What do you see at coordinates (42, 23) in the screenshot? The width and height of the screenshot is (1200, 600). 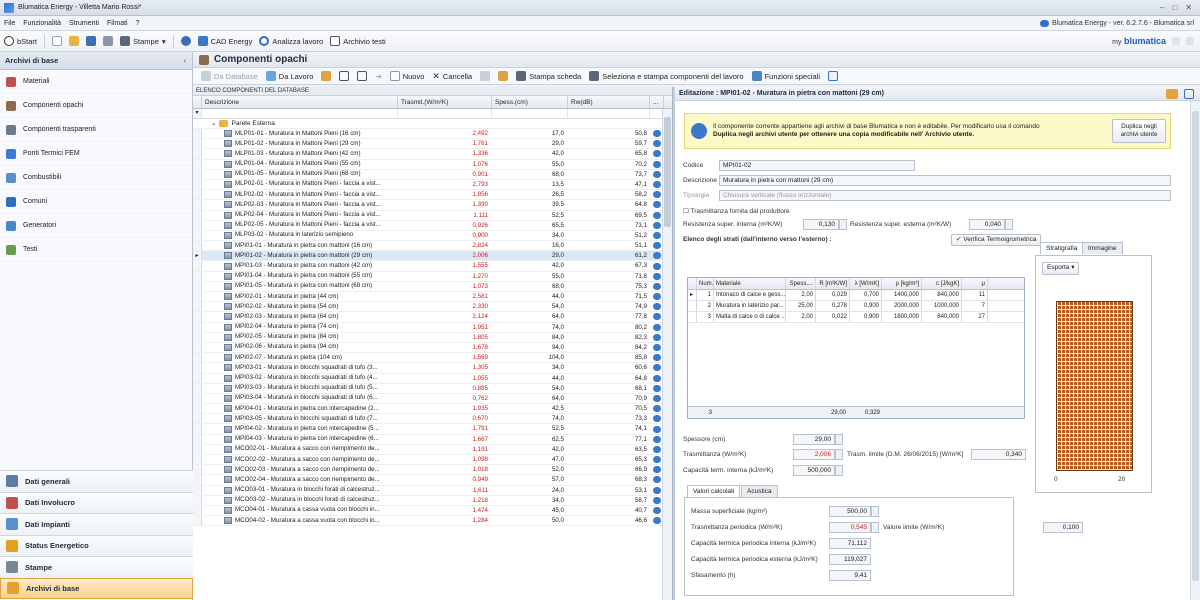 I see `menu-funzionalita: Funzionalità` at bounding box center [42, 23].